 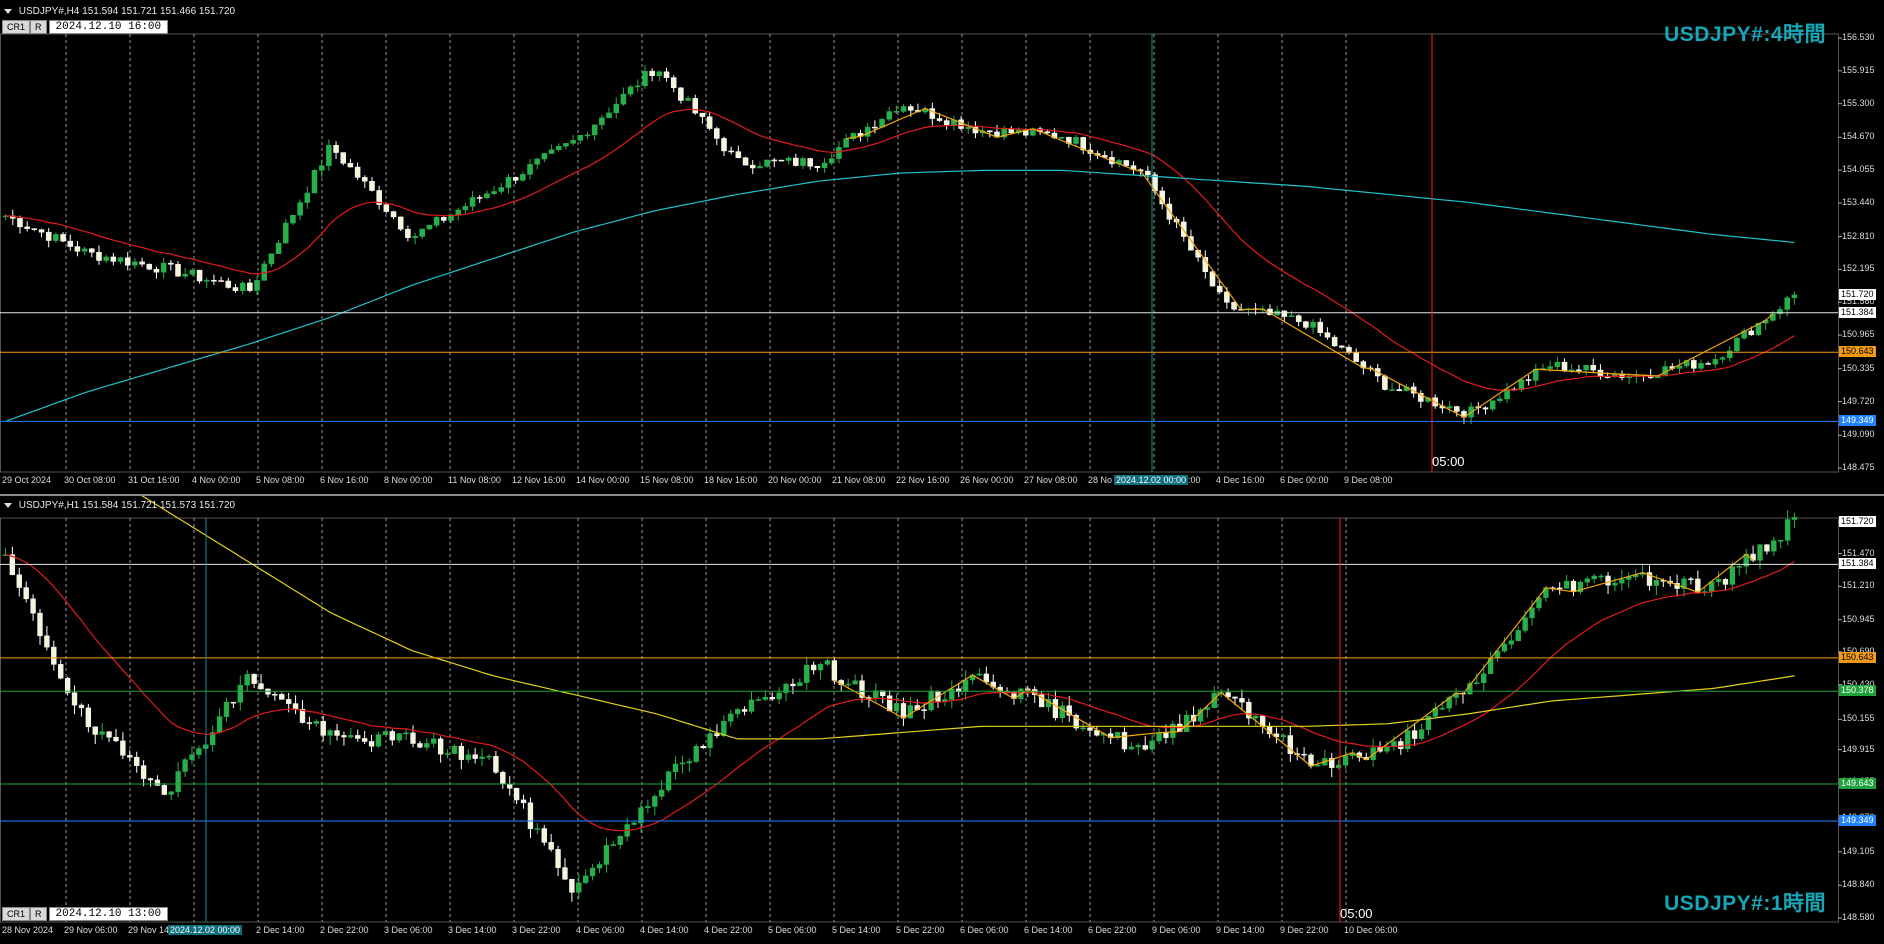 I want to click on x-tick-label: 31 Oct 16:00, so click(x=154, y=480).